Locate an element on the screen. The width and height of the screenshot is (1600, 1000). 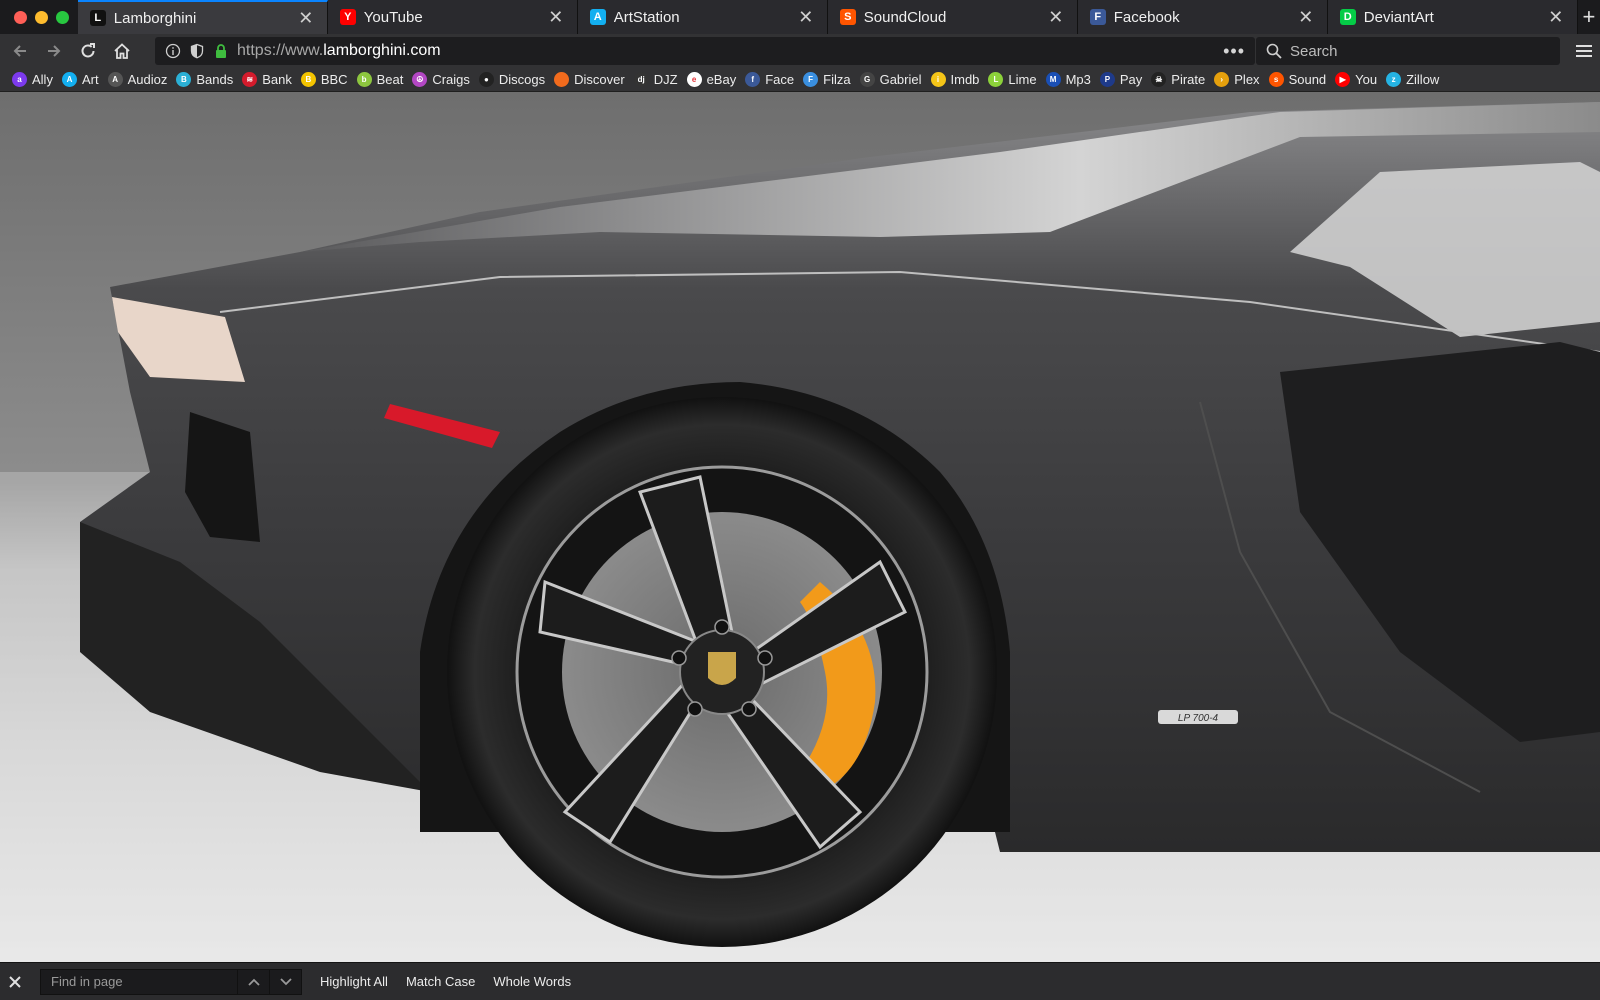
bookmark-label: DJZ is located at coordinates (665, 79).